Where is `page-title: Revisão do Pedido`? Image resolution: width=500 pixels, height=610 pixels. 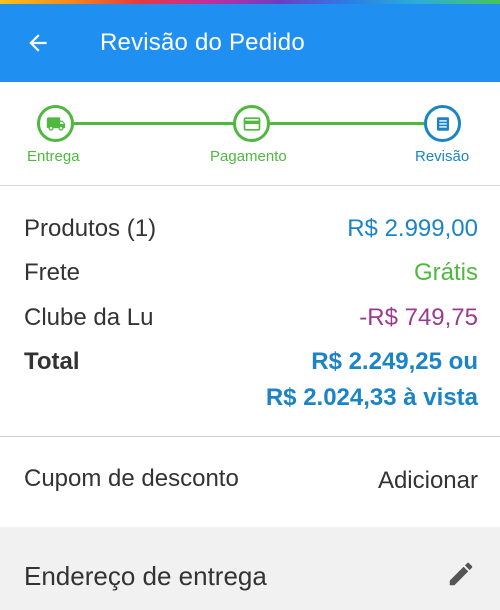 page-title: Revisão do Pedido is located at coordinates (202, 42).